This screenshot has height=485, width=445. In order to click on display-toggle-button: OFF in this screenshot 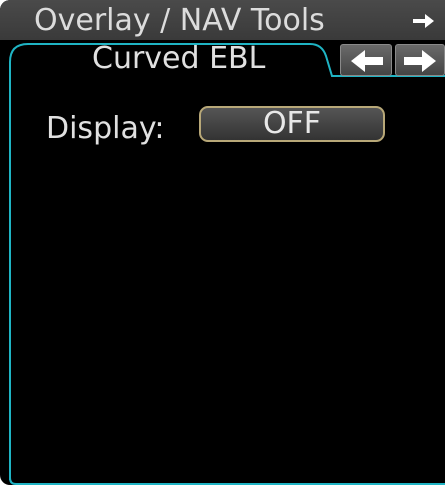, I will do `click(292, 124)`.